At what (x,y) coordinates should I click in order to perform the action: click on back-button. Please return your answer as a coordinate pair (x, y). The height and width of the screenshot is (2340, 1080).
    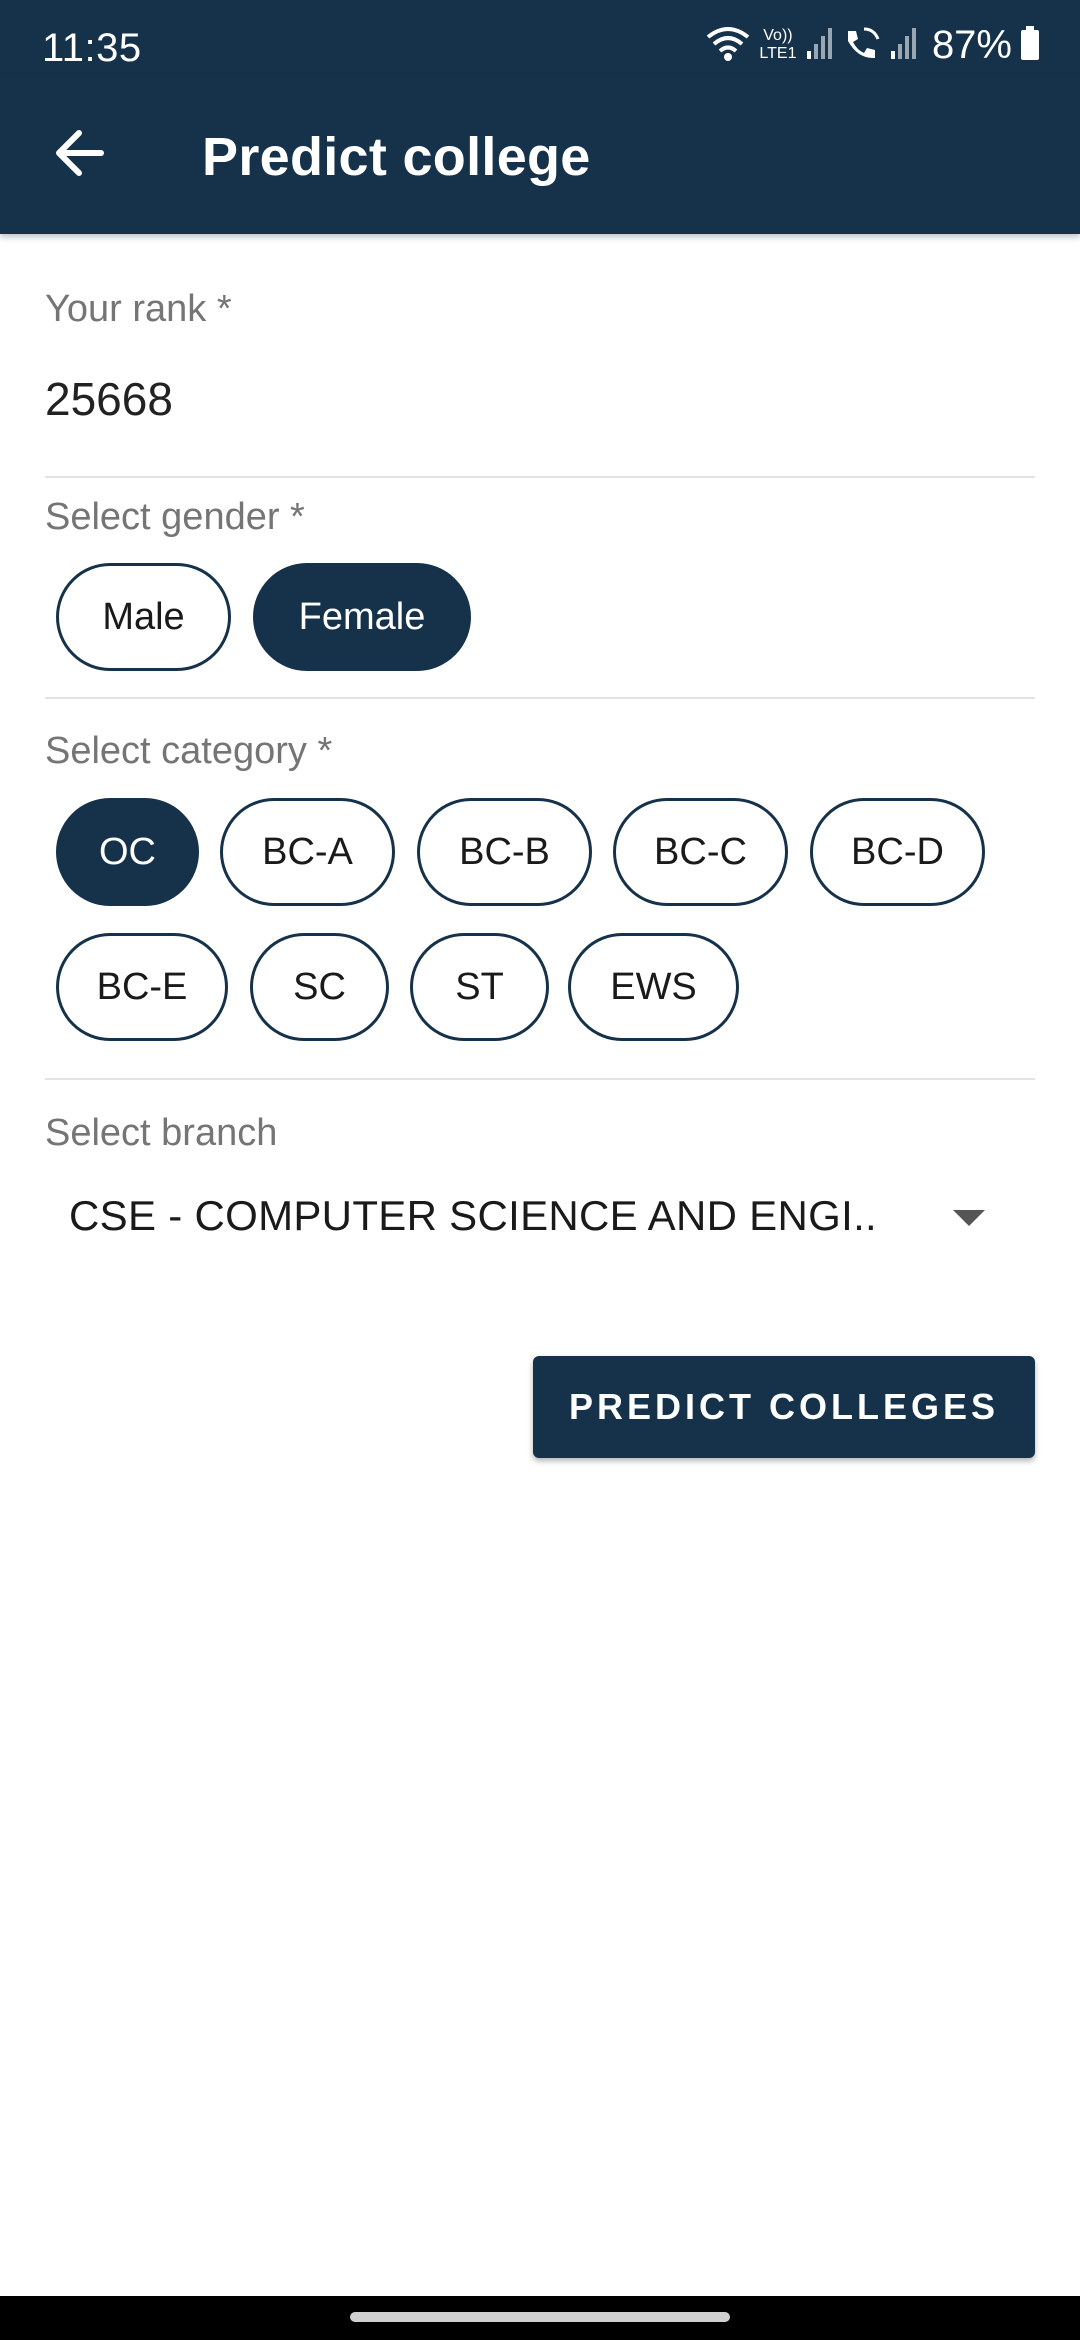
    Looking at the image, I should click on (79, 155).